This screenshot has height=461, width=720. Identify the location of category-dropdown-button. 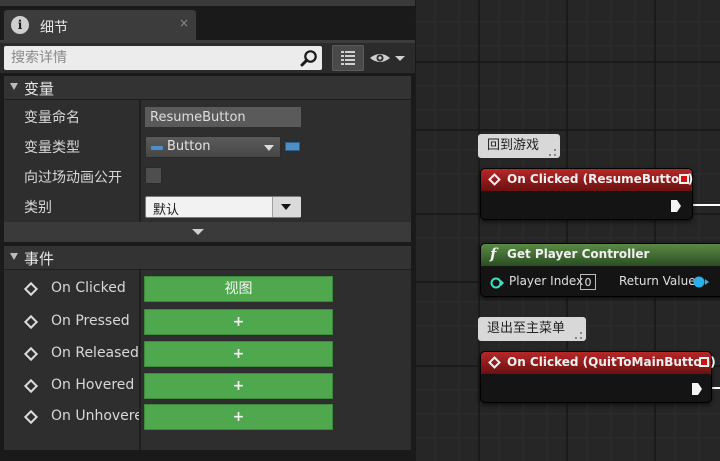
(286, 207).